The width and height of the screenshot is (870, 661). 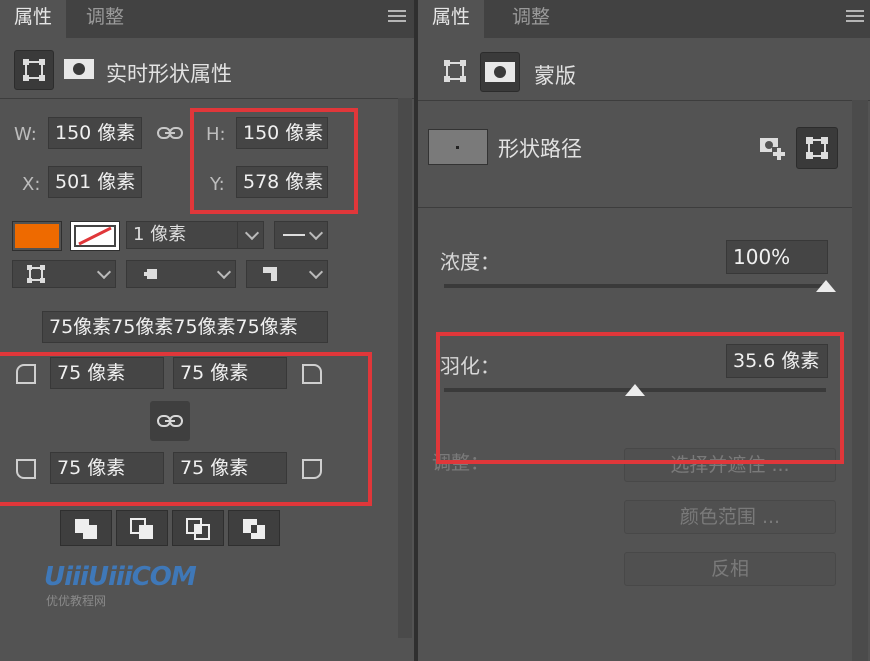 I want to click on link-icon, so click(x=170, y=133).